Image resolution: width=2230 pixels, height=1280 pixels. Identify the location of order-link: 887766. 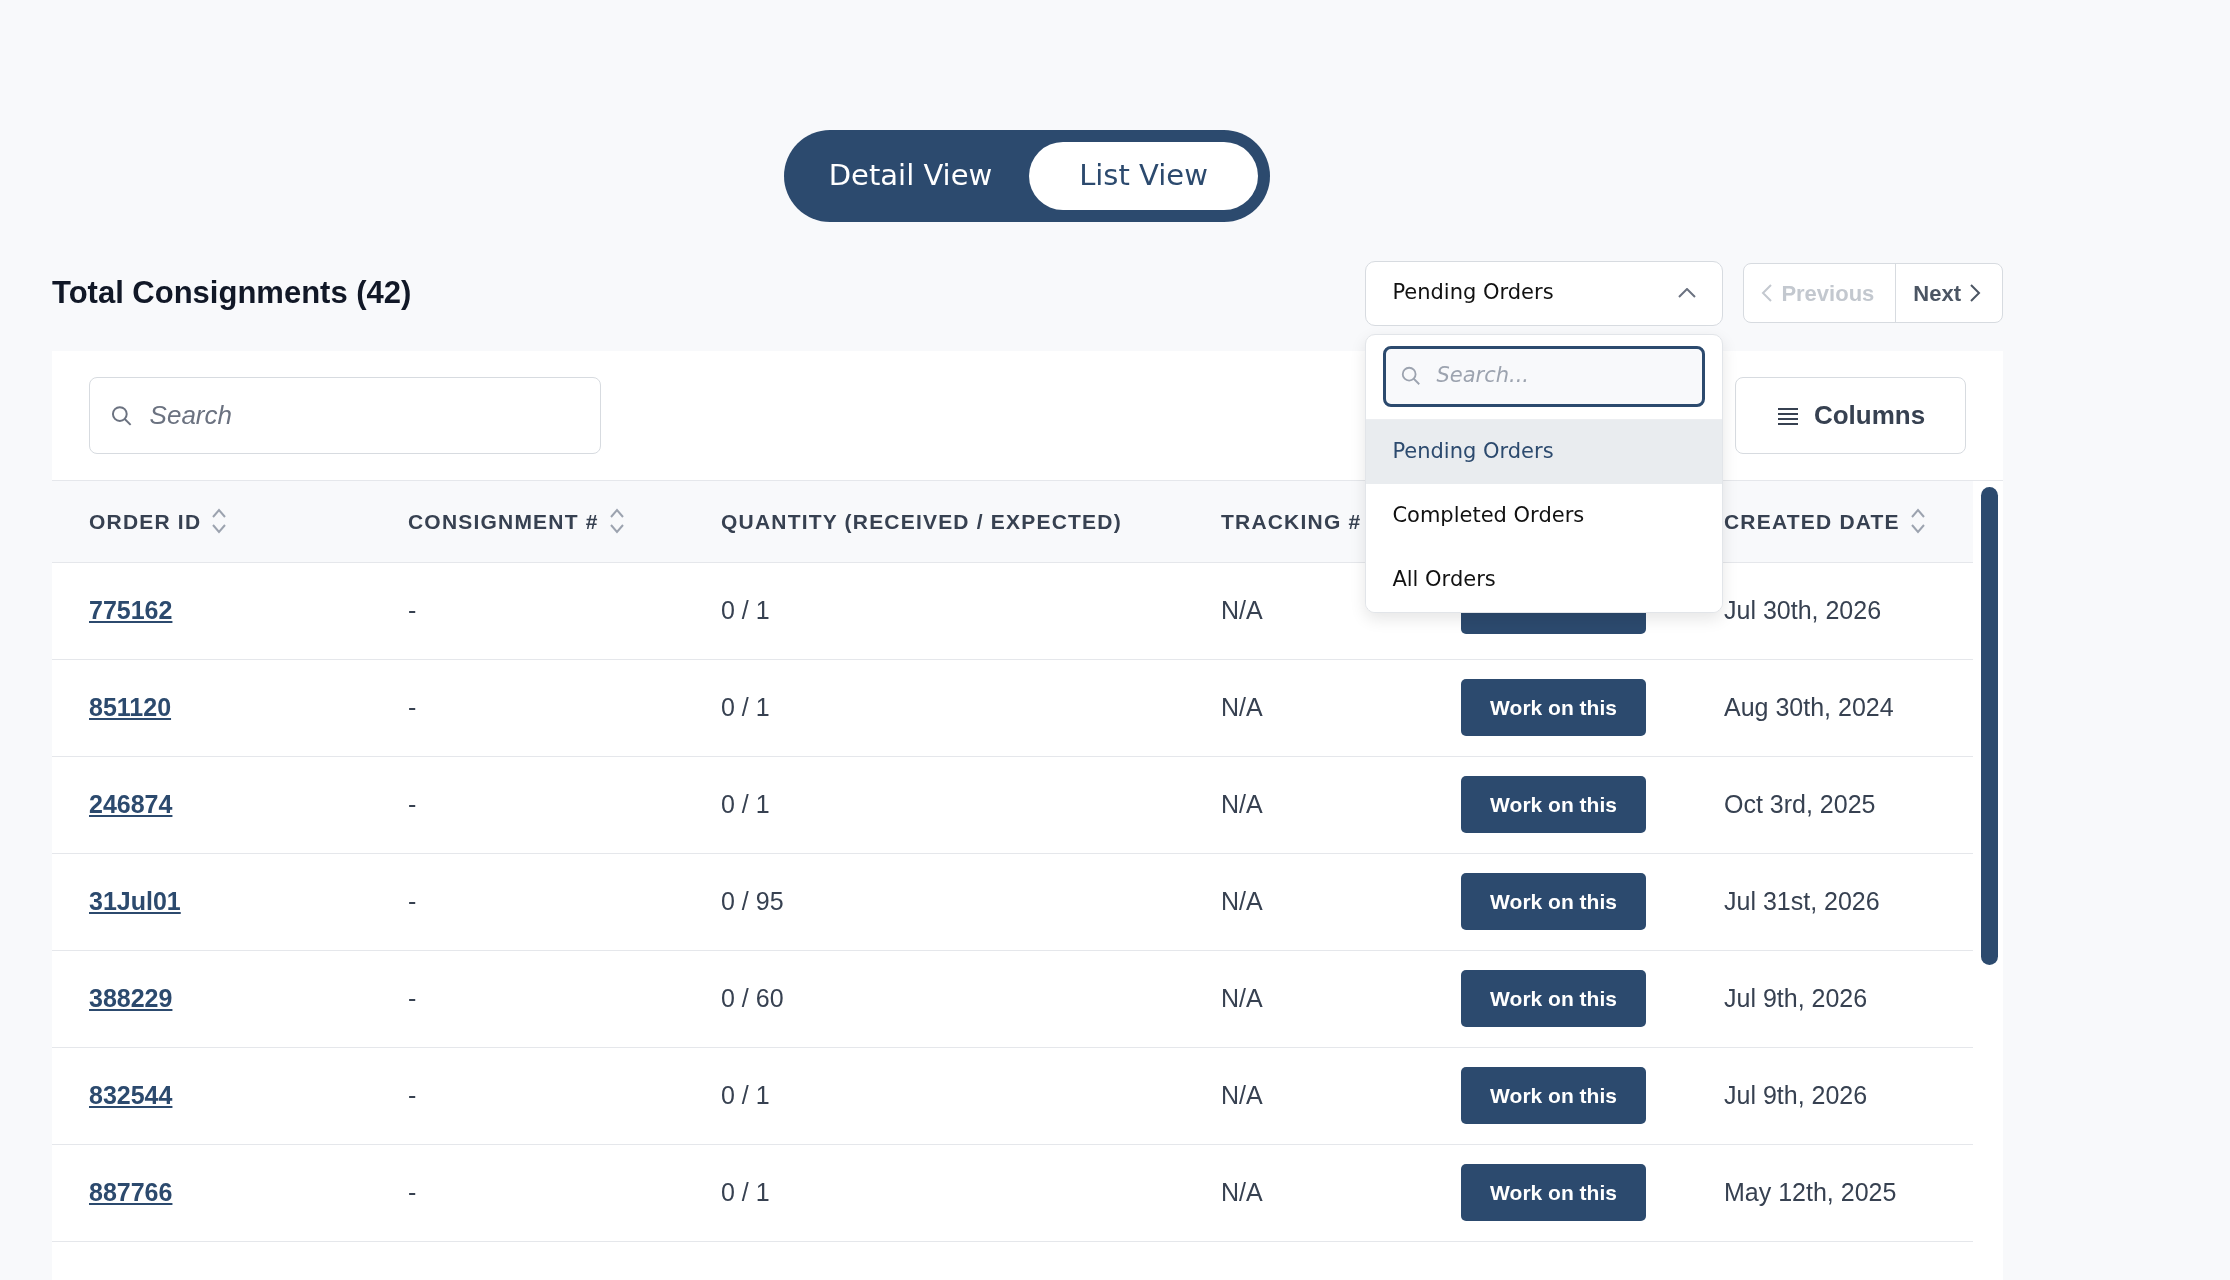
(131, 1191).